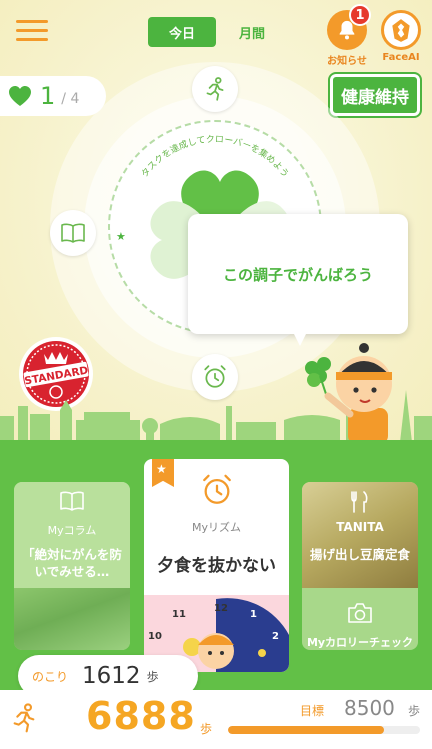 This screenshot has height=749, width=432. Describe the element at coordinates (32, 31) in the screenshot. I see `menu-icon` at that location.